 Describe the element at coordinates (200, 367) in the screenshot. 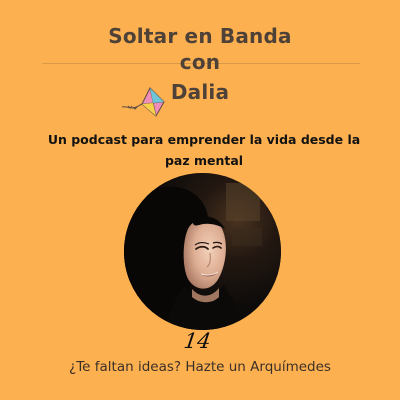

I see `episode-title: ¿Te faltan ideas? Hazte un Arquímedes` at that location.